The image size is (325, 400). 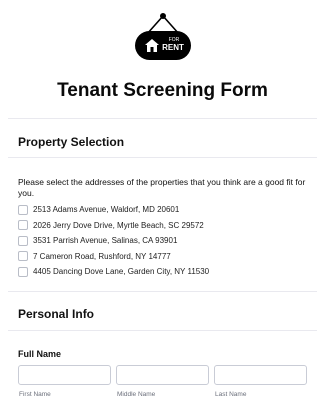 I want to click on property-option: 7 Cameron Road, Rushford, NY 14777, so click(x=165, y=257).